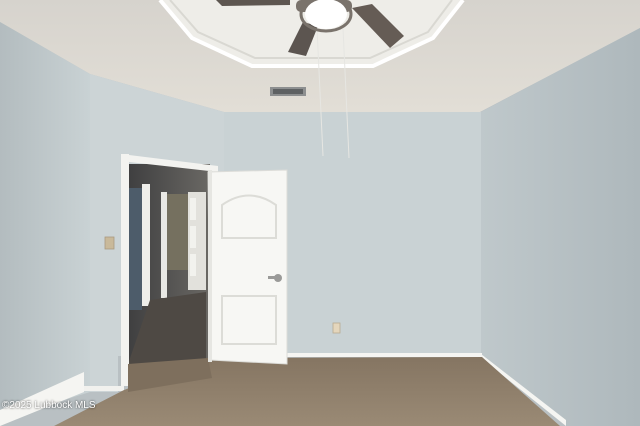 The image size is (640, 426). Describe the element at coordinates (384, 355) in the screenshot. I see `back-baseboard` at that location.